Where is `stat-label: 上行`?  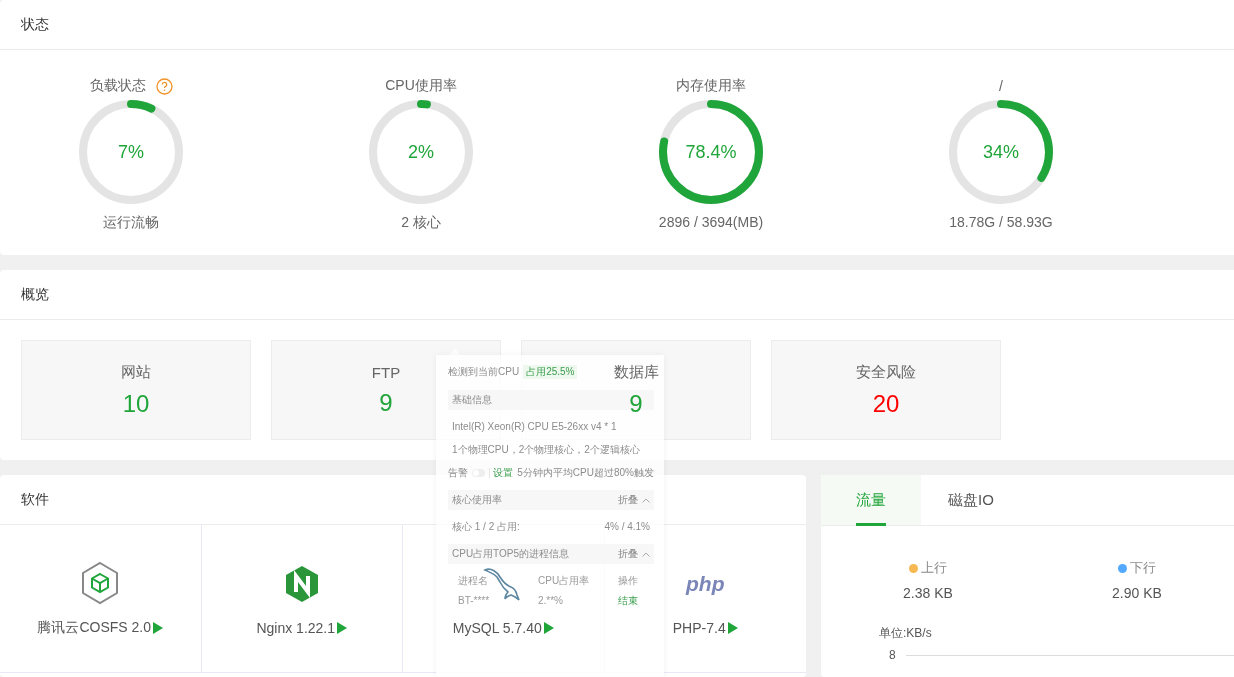 stat-label: 上行 is located at coordinates (934, 568).